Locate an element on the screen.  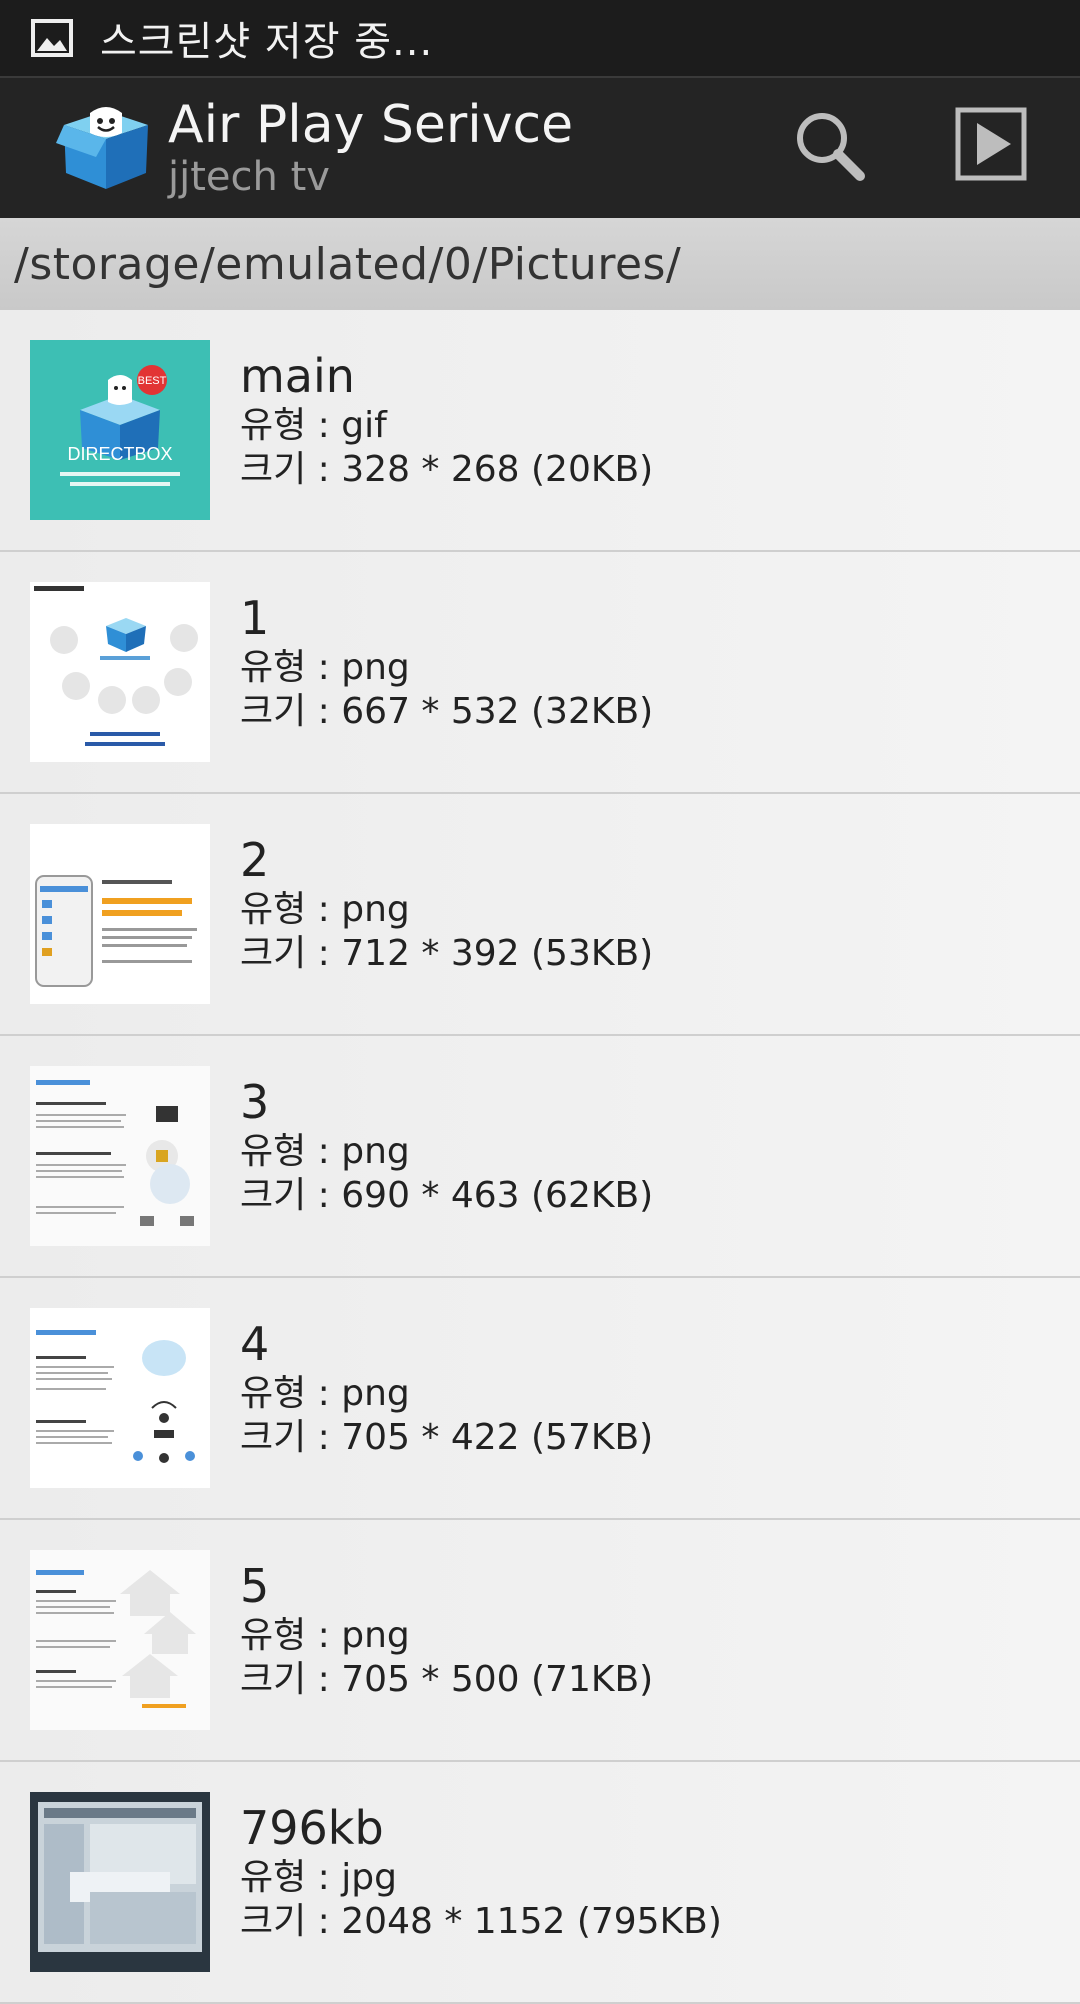
file-row-796kb: 796kb 유형 : jpg 크기 : 2048 * 1152 (795KB) is located at coordinates (540, 1883).